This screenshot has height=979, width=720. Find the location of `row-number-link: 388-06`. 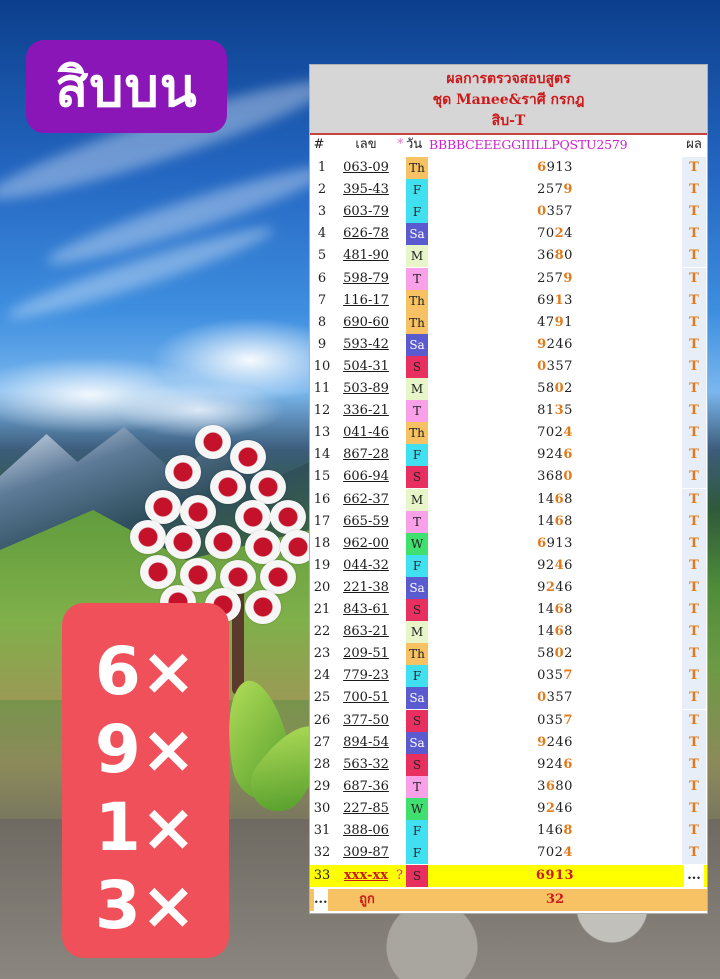

row-number-link: 388-06 is located at coordinates (366, 831).